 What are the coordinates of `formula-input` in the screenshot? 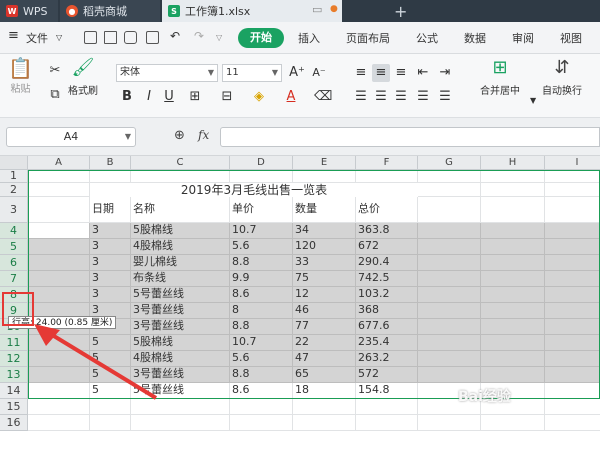 It's located at (410, 137).